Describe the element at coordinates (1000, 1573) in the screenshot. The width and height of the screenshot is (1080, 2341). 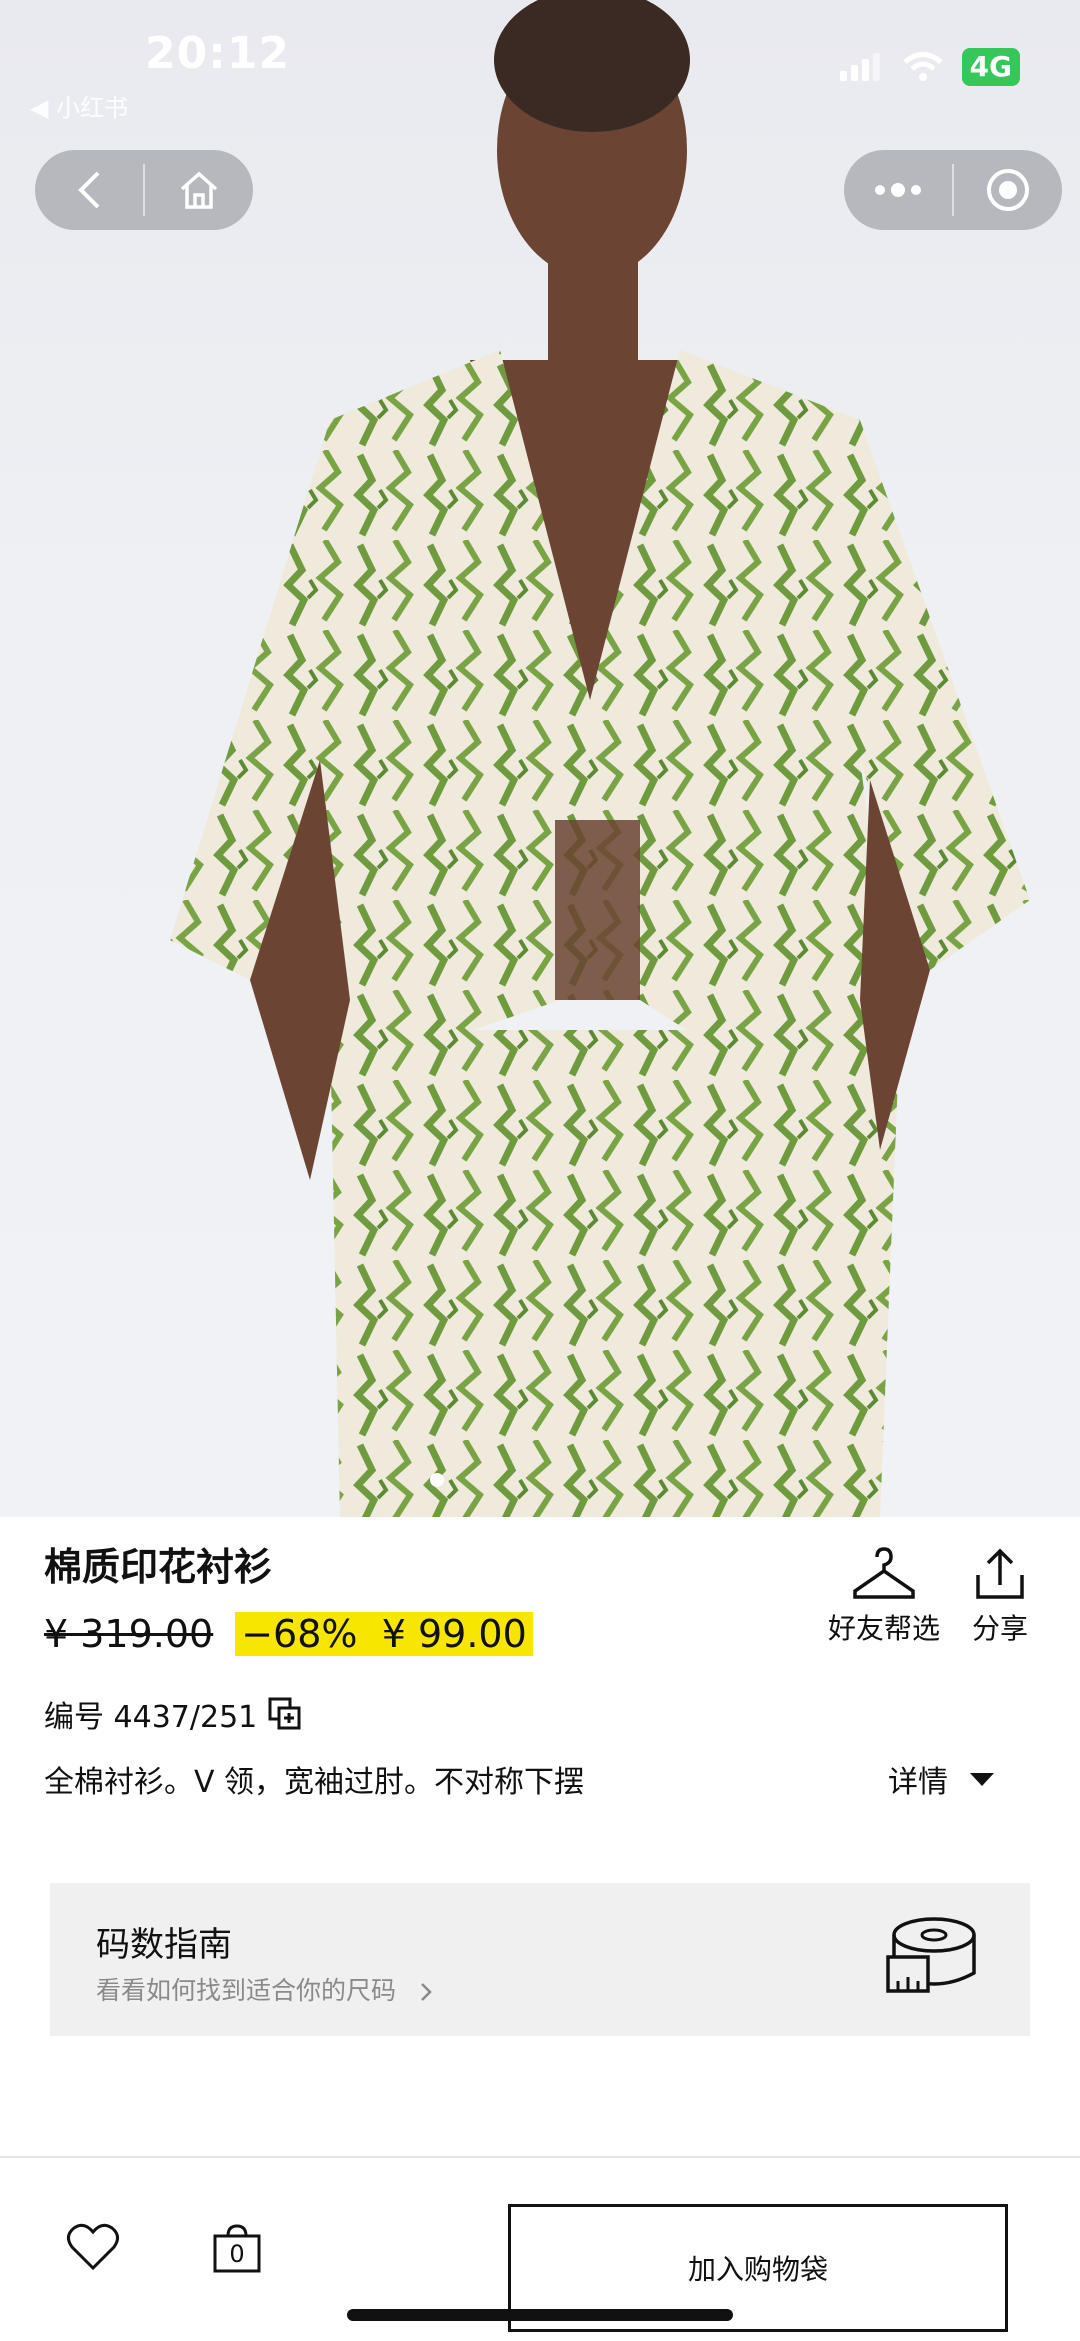
I see `share-icon` at that location.